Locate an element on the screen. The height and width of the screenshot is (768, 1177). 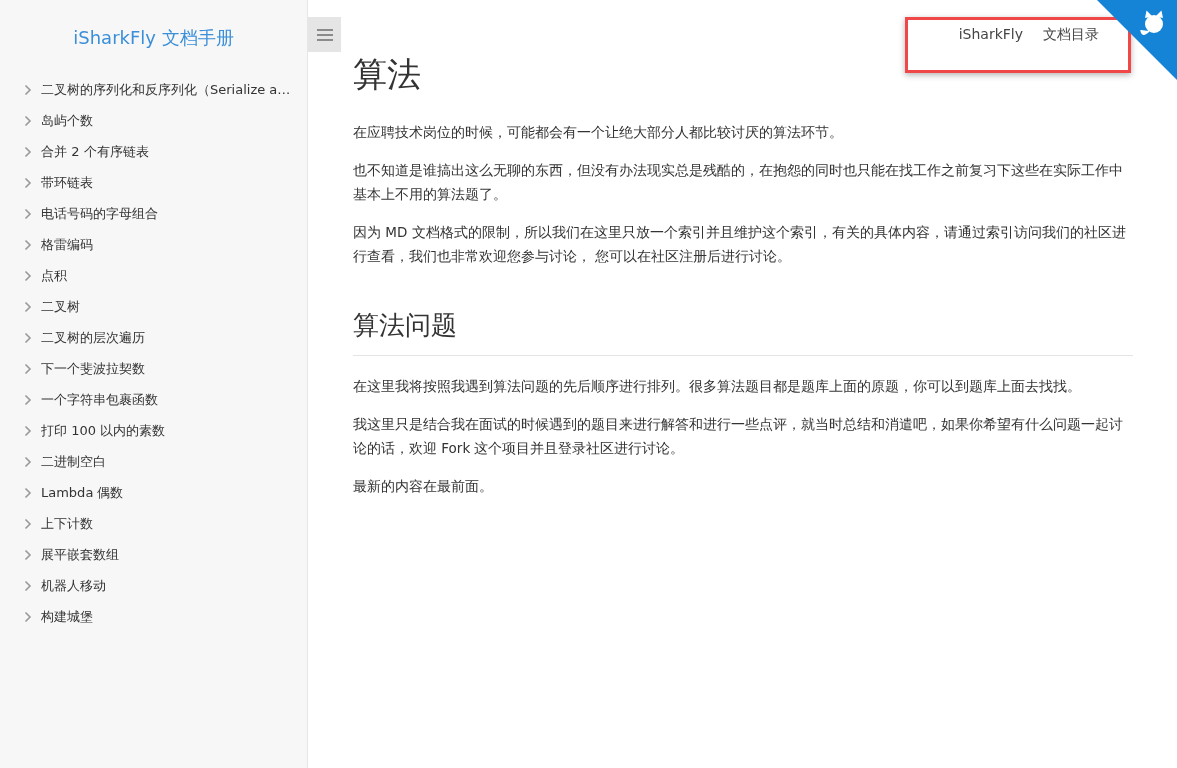
sidebar-item: 下一个斐波拉契数 is located at coordinates (165, 368).